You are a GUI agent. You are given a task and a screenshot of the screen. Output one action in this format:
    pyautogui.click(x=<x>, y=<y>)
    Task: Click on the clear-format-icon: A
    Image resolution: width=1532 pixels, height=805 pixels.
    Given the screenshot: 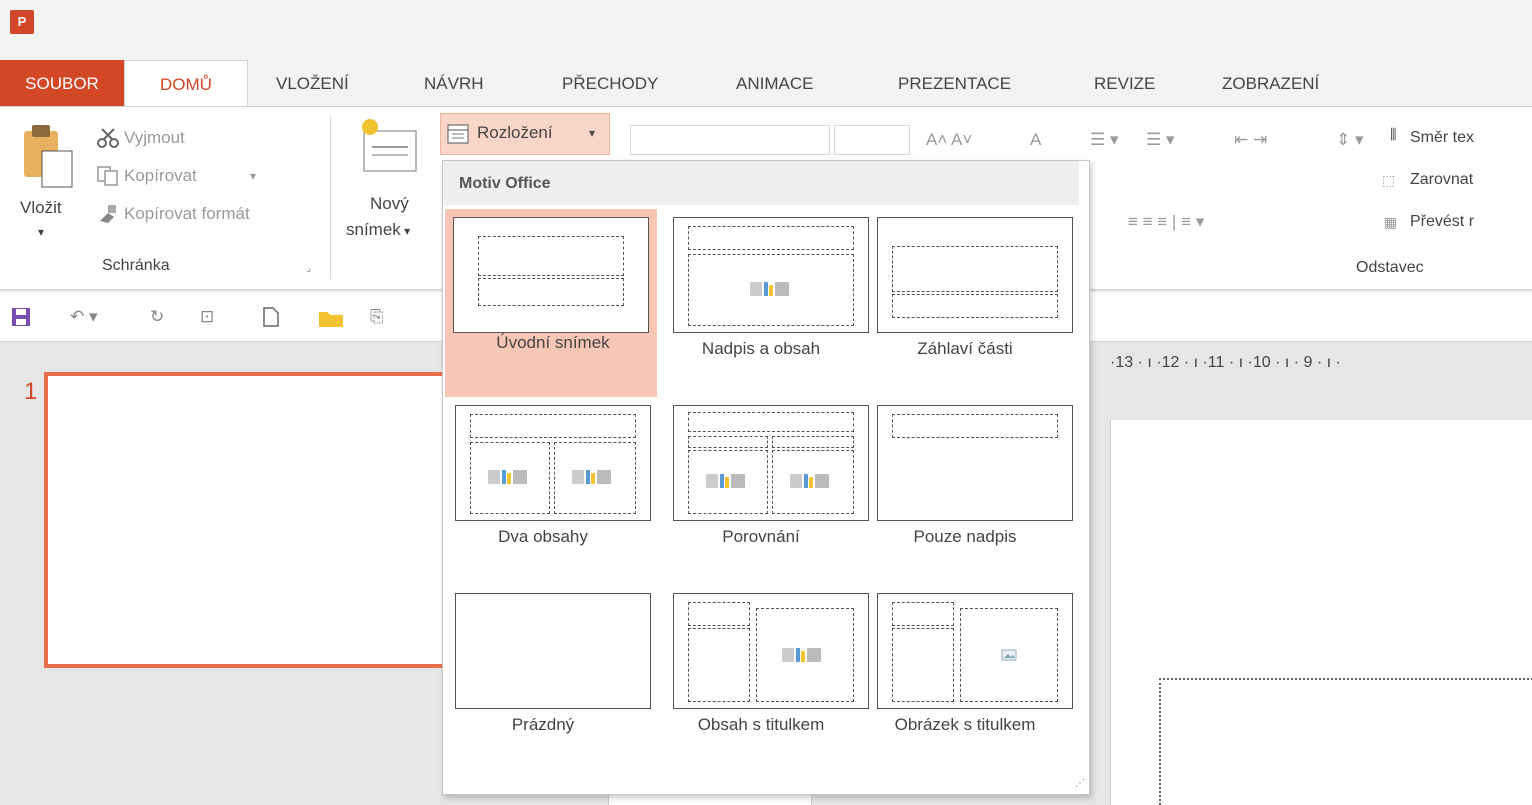 What is the action you would take?
    pyautogui.click(x=1035, y=140)
    